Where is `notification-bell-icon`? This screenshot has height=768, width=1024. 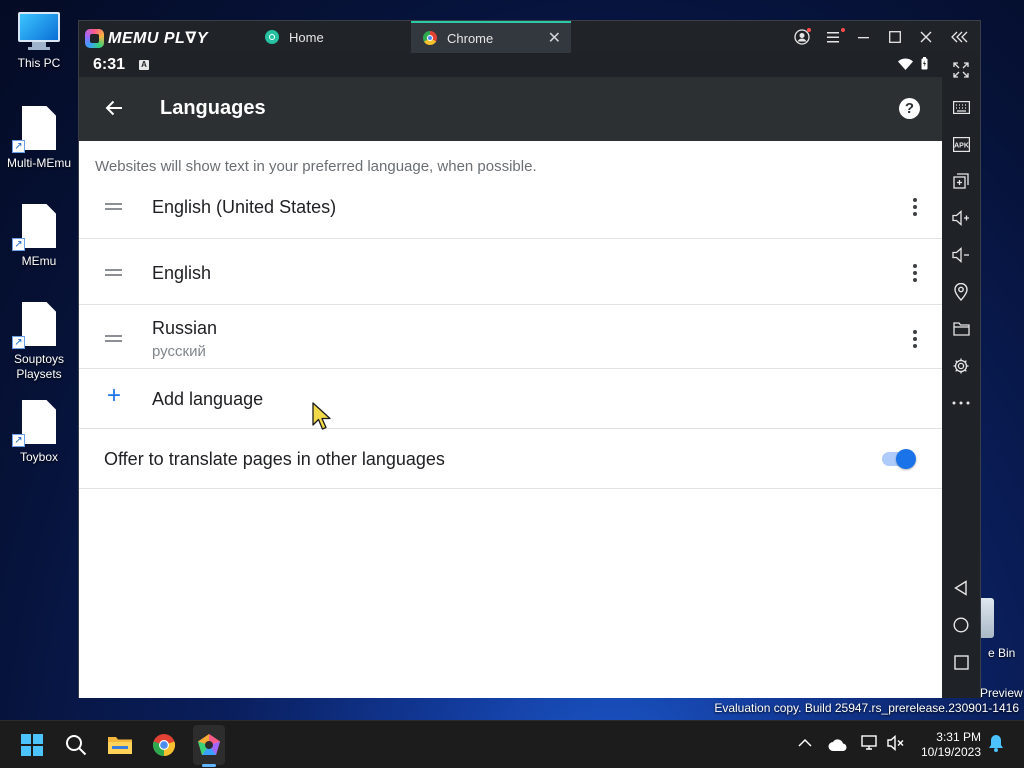 notification-bell-icon is located at coordinates (996, 745).